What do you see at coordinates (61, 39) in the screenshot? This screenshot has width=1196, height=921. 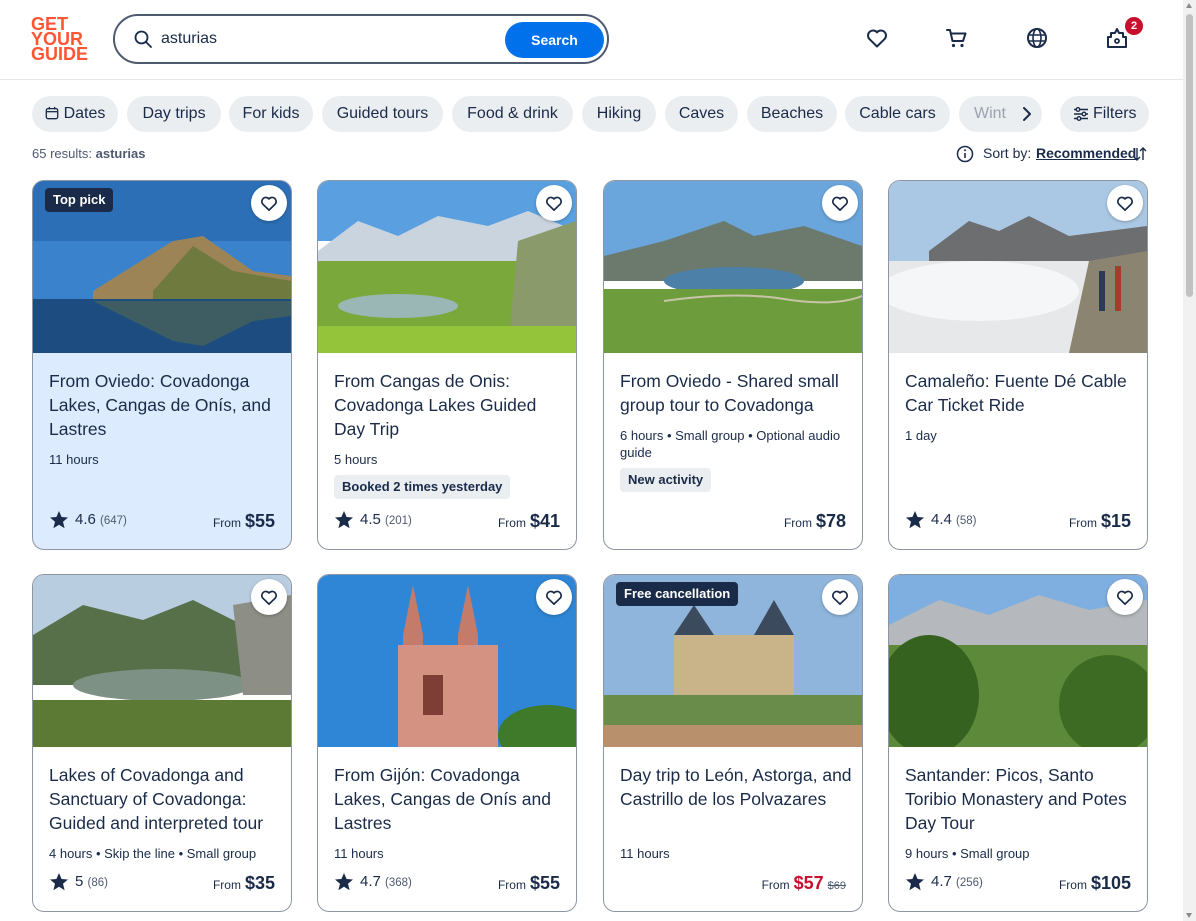 I see `getyourguide-logo: GET YOUR GUIDE` at bounding box center [61, 39].